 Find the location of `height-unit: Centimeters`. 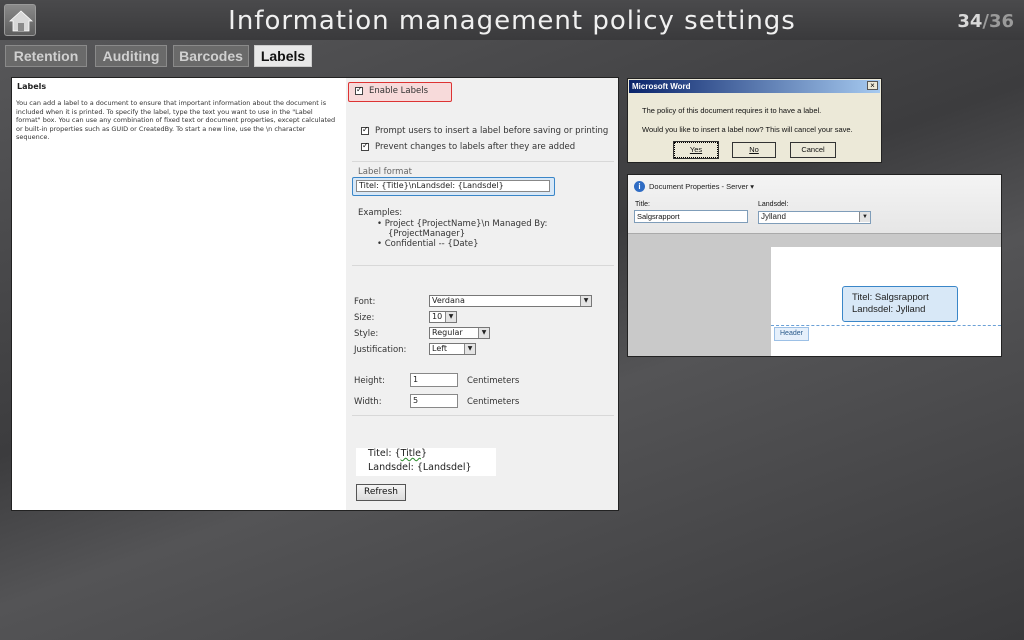

height-unit: Centimeters is located at coordinates (493, 381).